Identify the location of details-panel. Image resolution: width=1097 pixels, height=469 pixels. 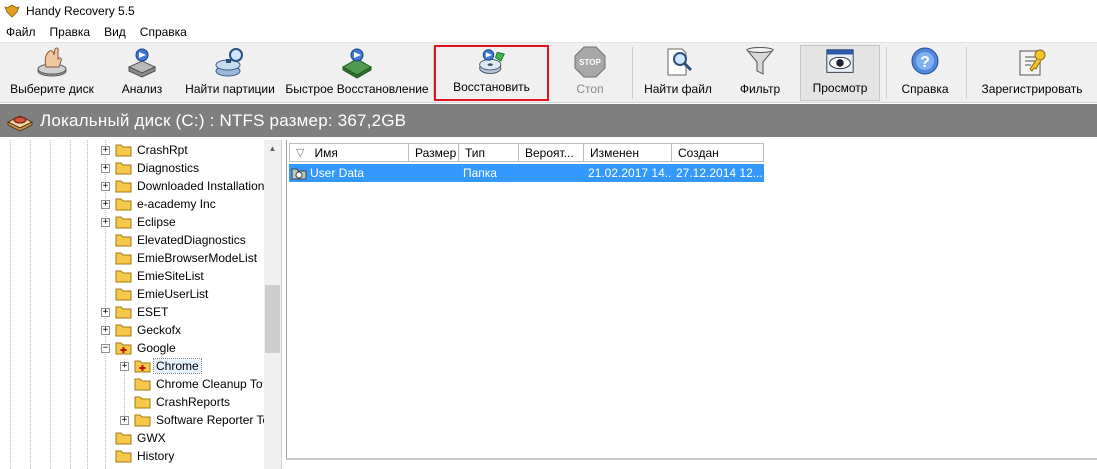
(691, 463).